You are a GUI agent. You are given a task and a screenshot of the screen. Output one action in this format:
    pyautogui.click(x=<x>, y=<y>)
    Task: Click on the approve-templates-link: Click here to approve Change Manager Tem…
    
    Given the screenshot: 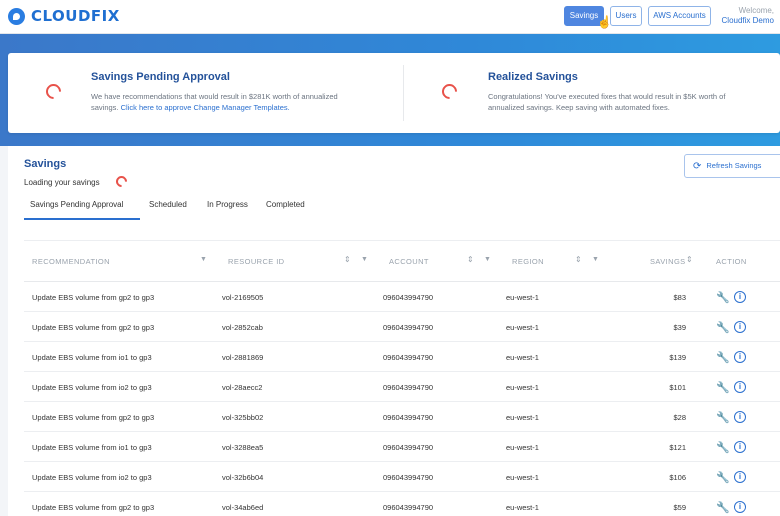 What is the action you would take?
    pyautogui.click(x=205, y=107)
    